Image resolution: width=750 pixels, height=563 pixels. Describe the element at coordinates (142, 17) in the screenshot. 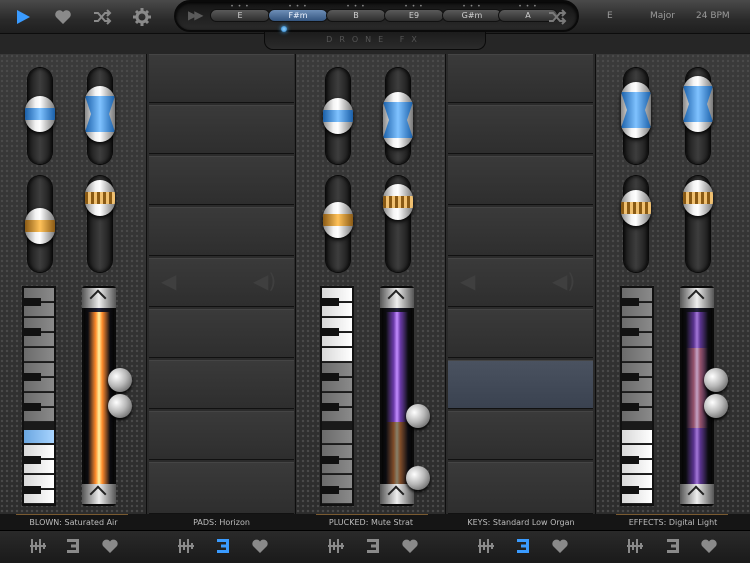

I see `gear-icon` at that location.